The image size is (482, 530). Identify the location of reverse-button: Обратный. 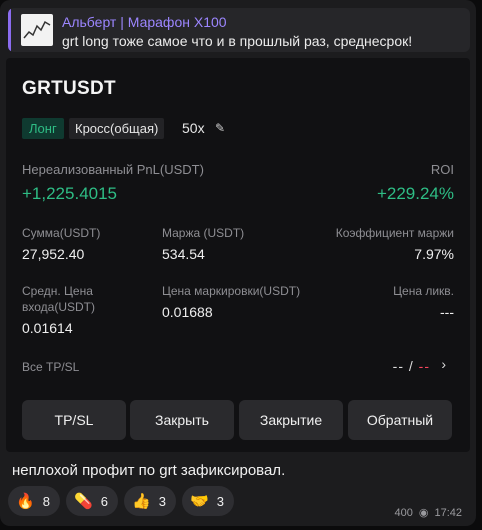
(400, 420).